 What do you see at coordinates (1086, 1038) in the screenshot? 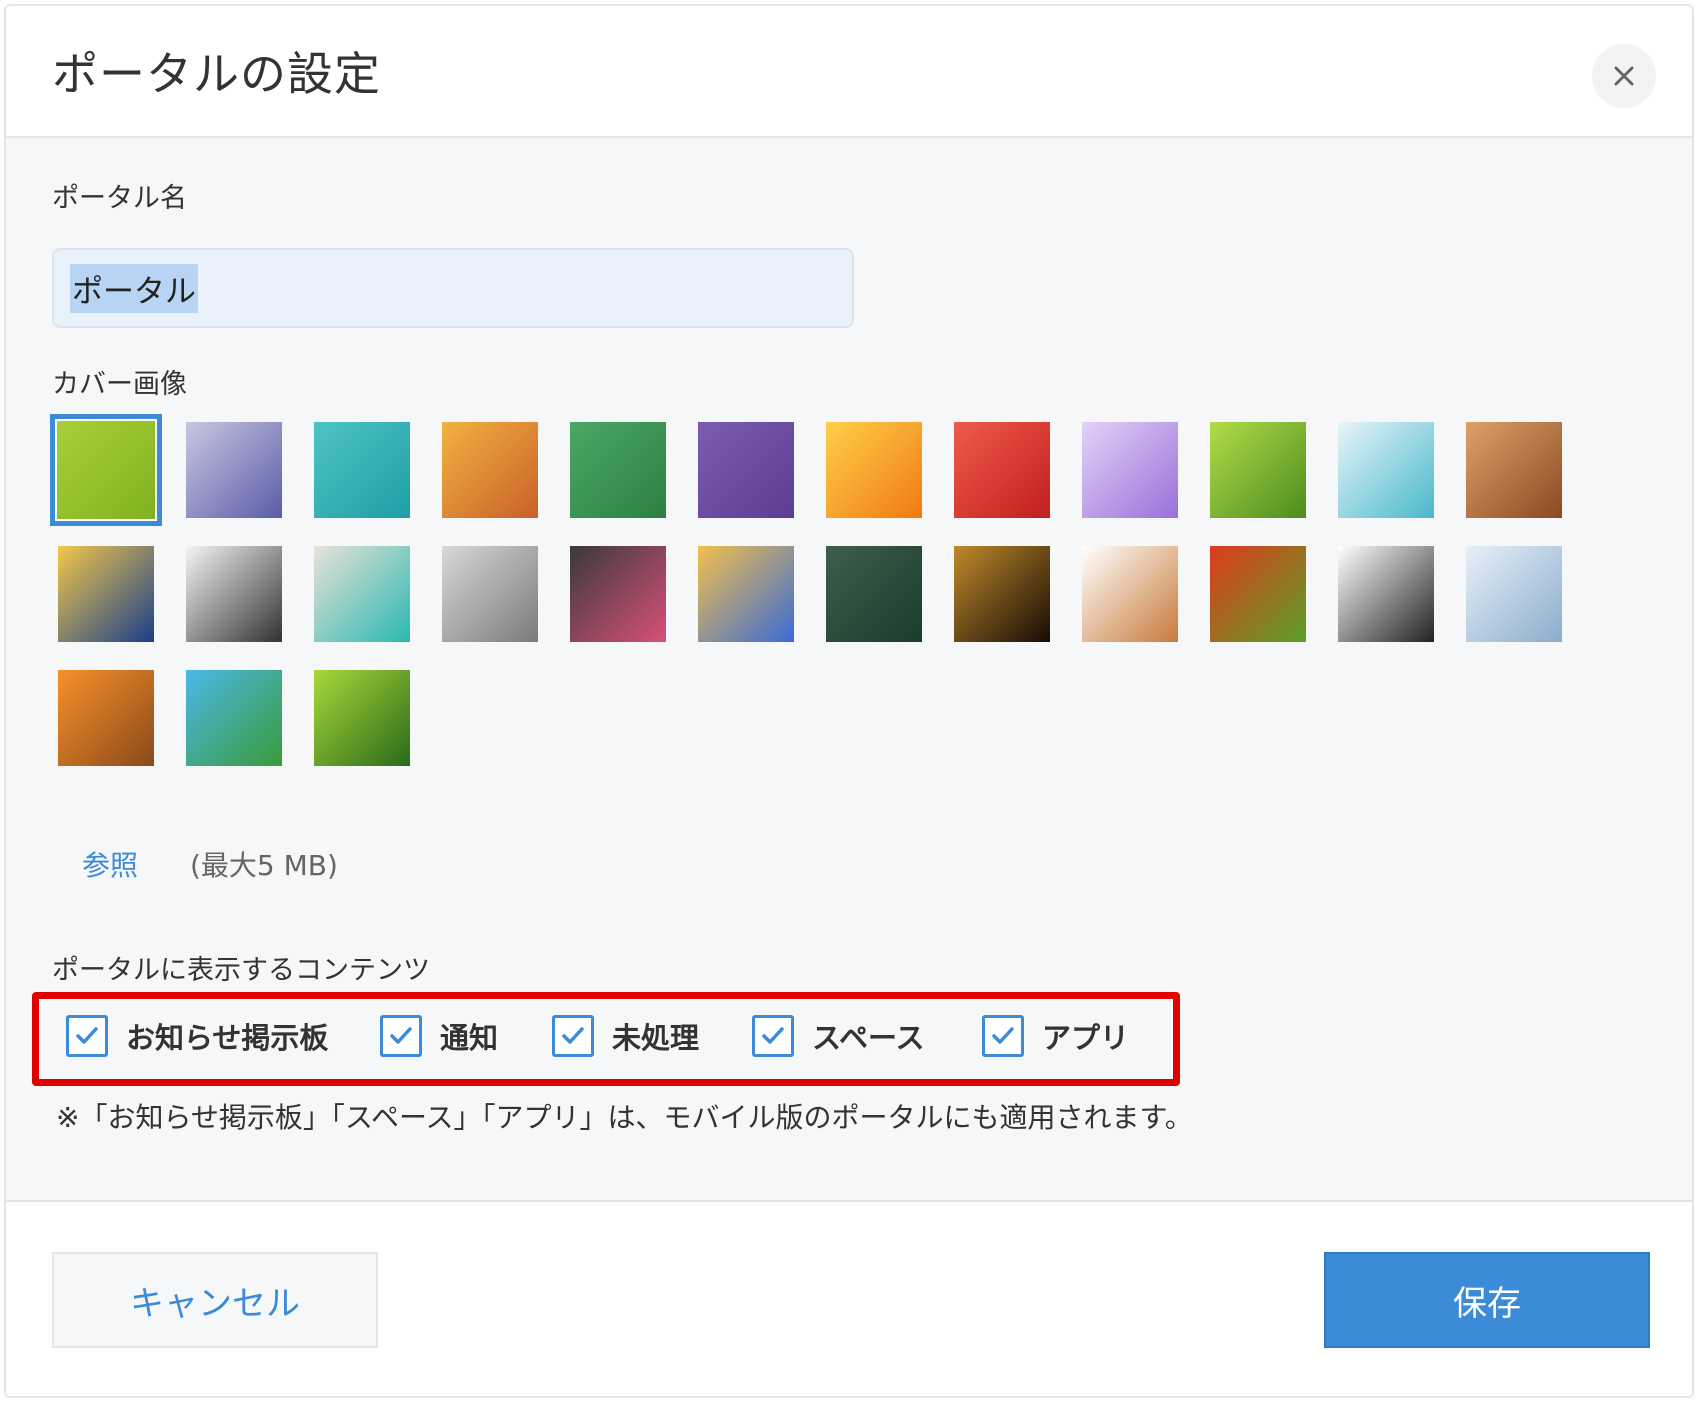
I see `checkbox-label: アプリ` at bounding box center [1086, 1038].